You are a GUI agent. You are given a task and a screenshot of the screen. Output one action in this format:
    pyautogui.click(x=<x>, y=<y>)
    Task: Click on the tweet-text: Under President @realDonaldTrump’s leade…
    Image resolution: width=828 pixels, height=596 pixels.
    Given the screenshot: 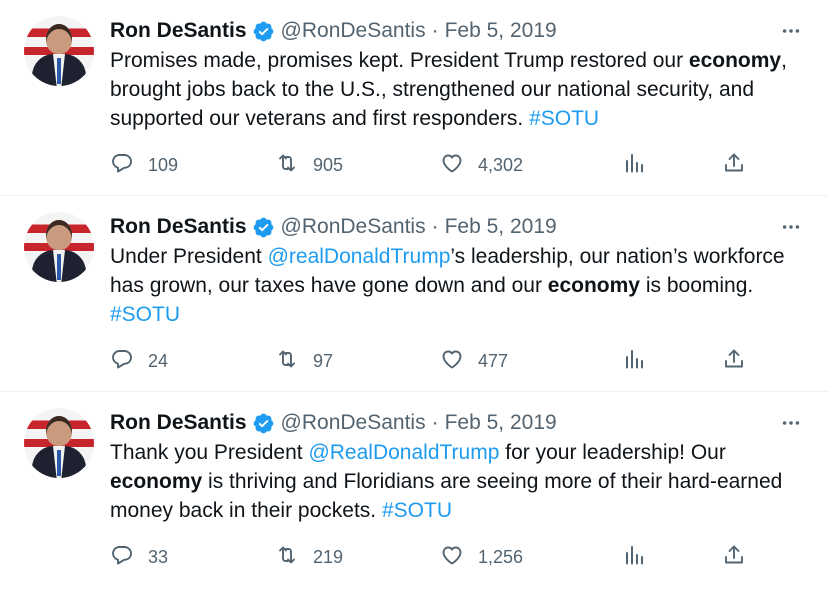 What is the action you would take?
    pyautogui.click(x=457, y=285)
    